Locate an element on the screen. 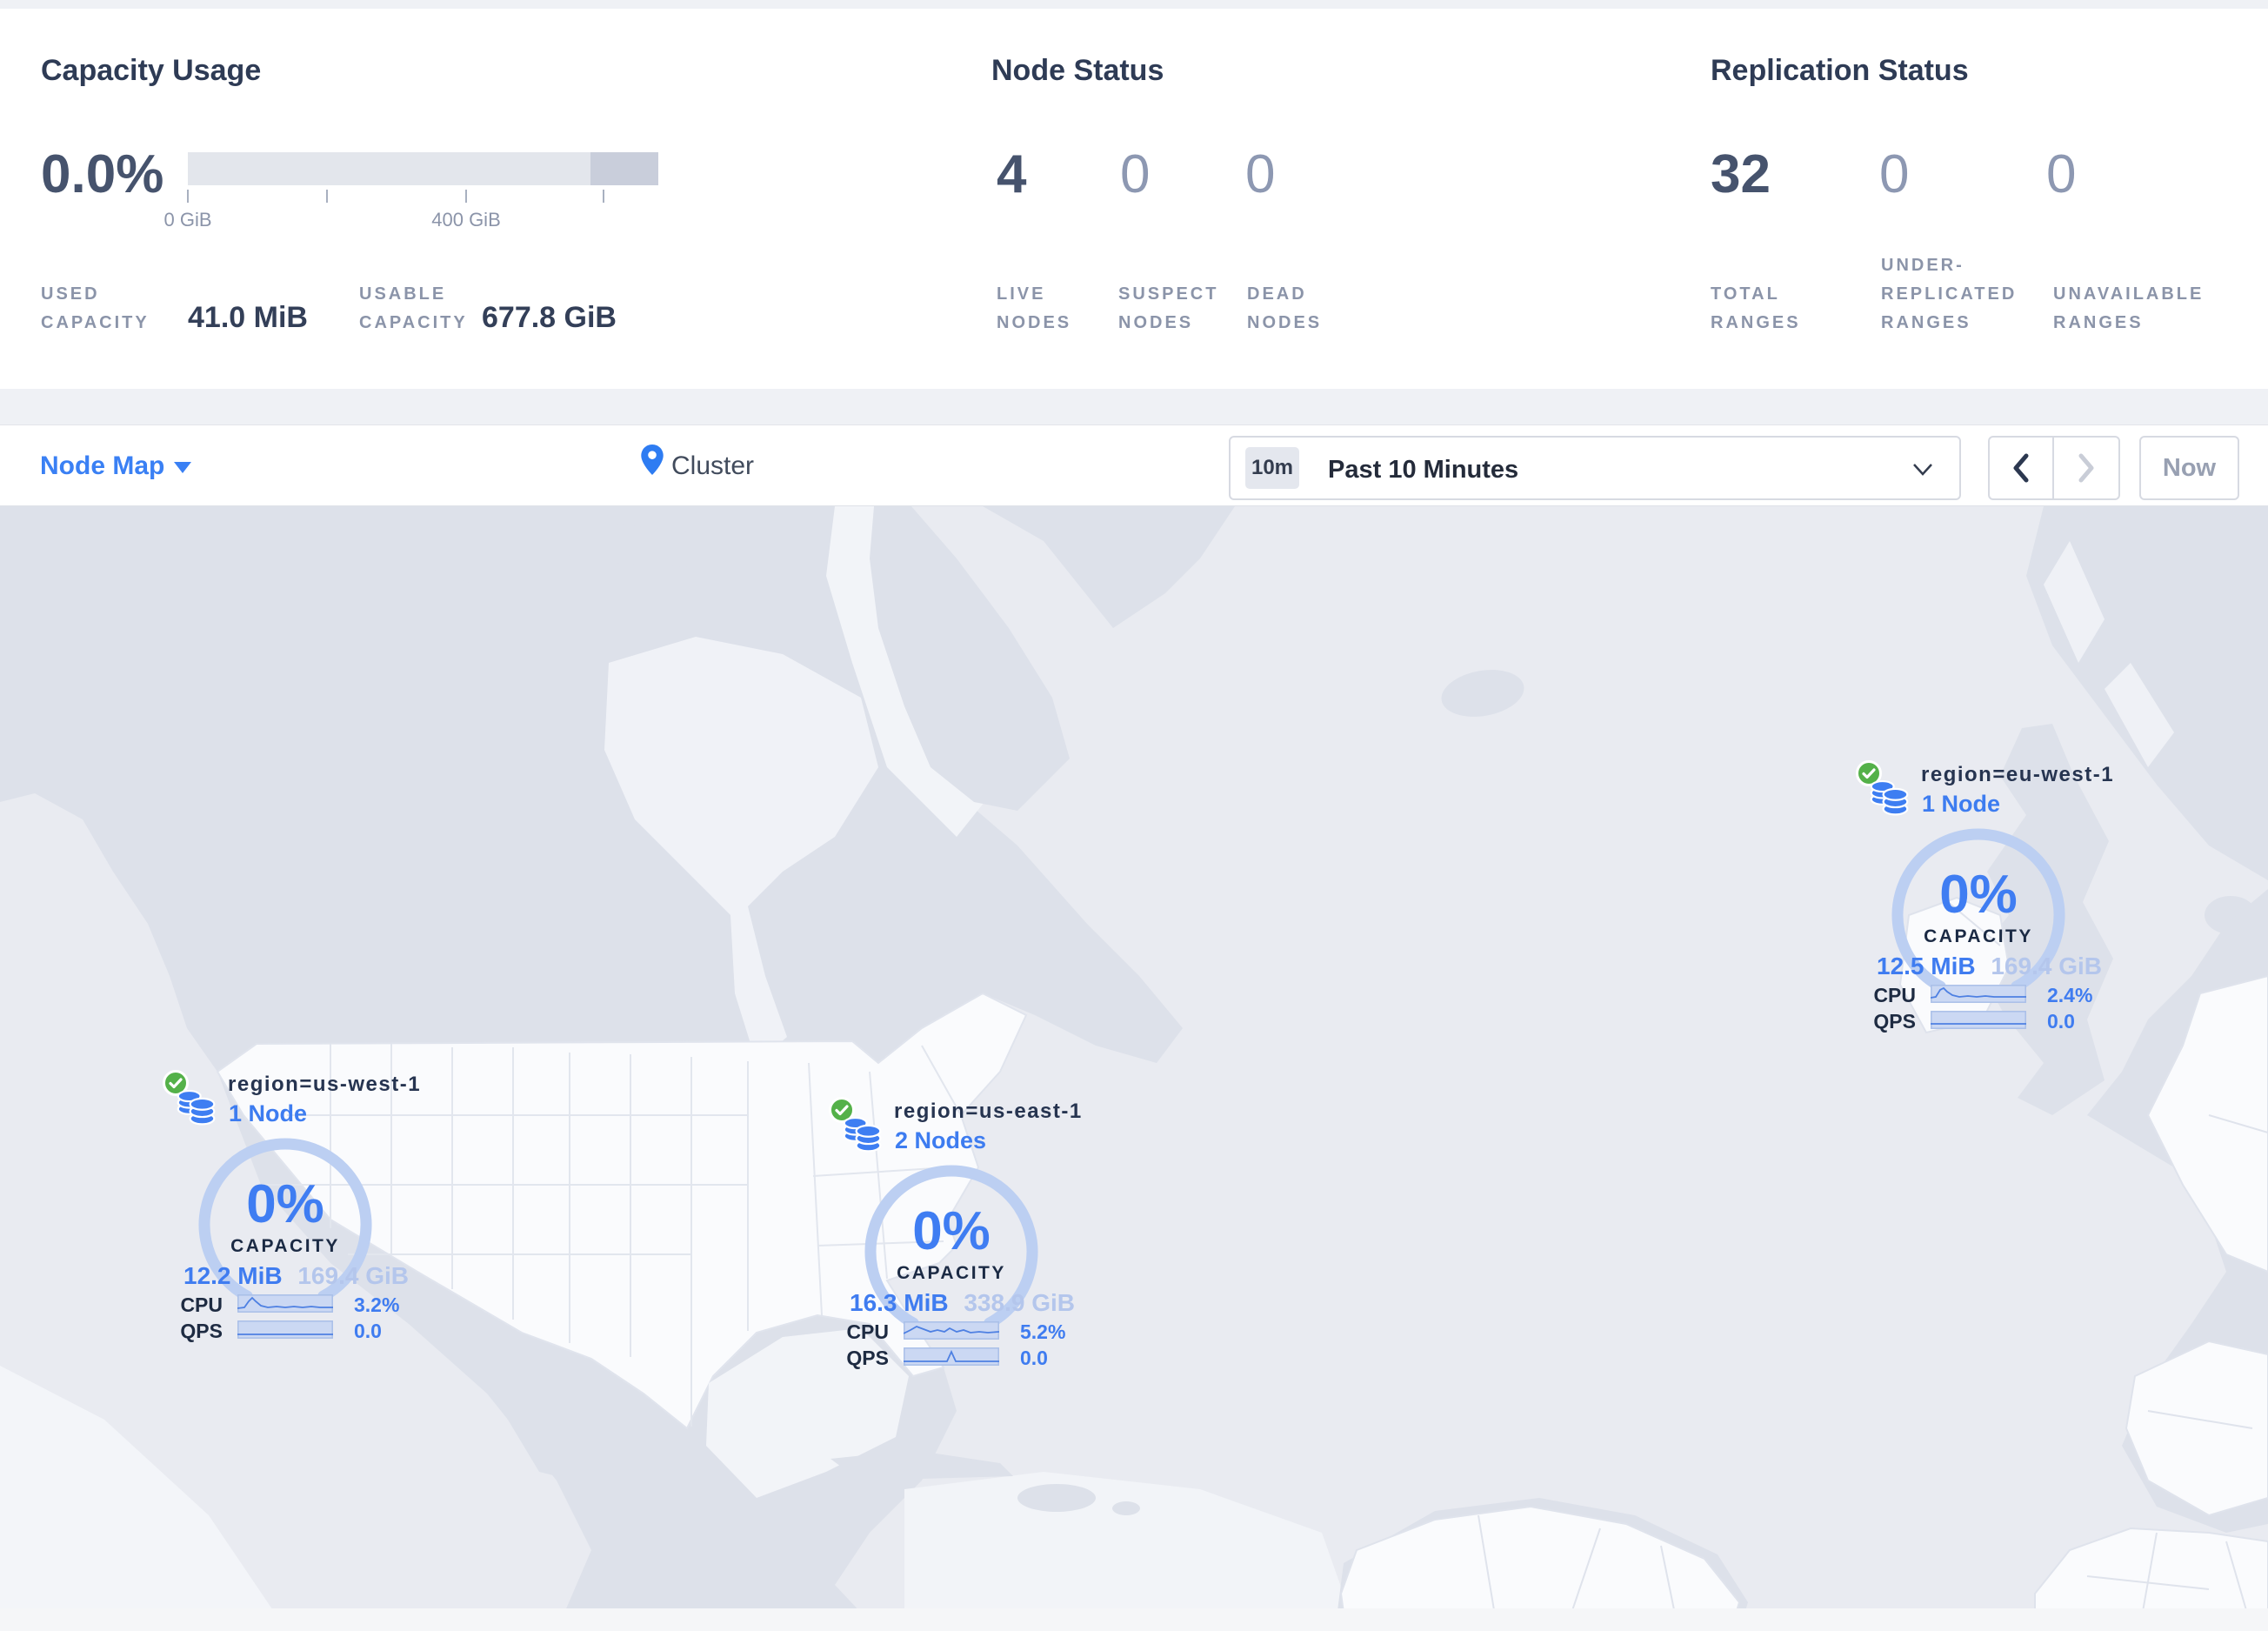 The height and width of the screenshot is (1631, 2268). capacity-used-value: 12.5 MiB is located at coordinates (1926, 966).